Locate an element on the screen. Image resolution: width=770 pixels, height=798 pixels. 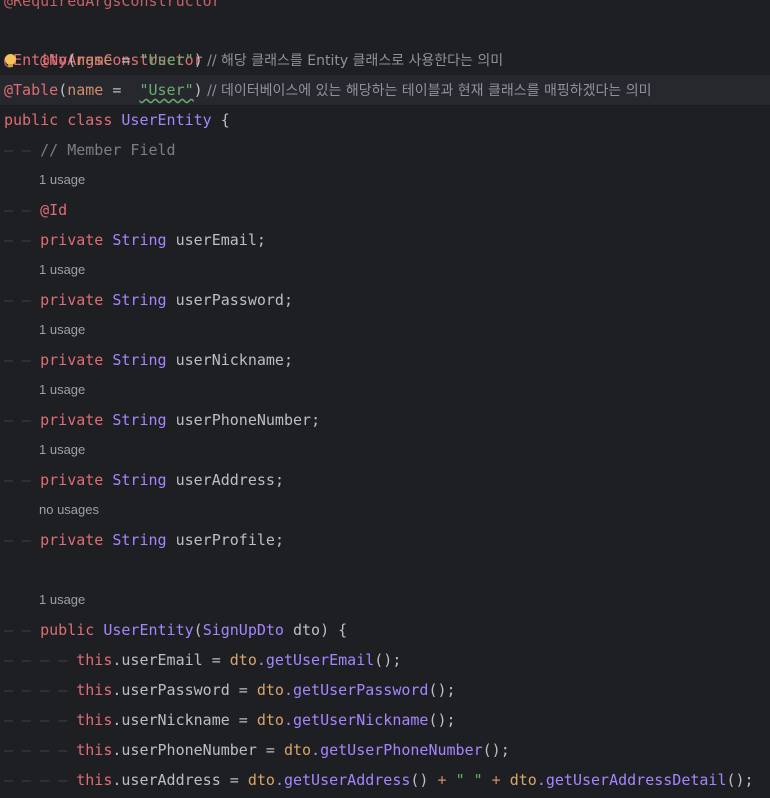
cut-off-annotation: @RequiredArgsConstructor is located at coordinates (112, 5).